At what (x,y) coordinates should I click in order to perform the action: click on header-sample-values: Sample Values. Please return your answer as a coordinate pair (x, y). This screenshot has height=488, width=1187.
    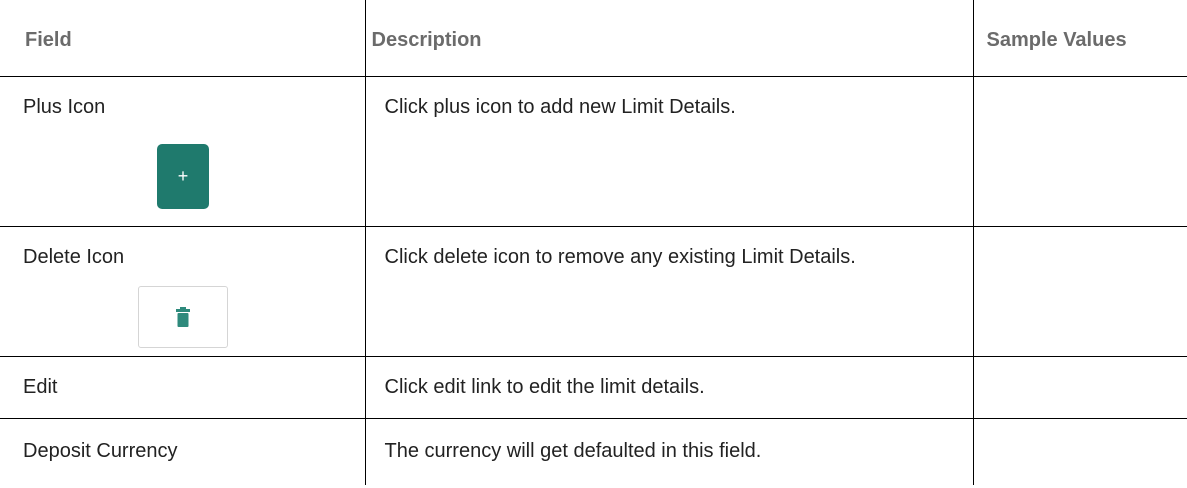
    Looking at the image, I should click on (1079, 38).